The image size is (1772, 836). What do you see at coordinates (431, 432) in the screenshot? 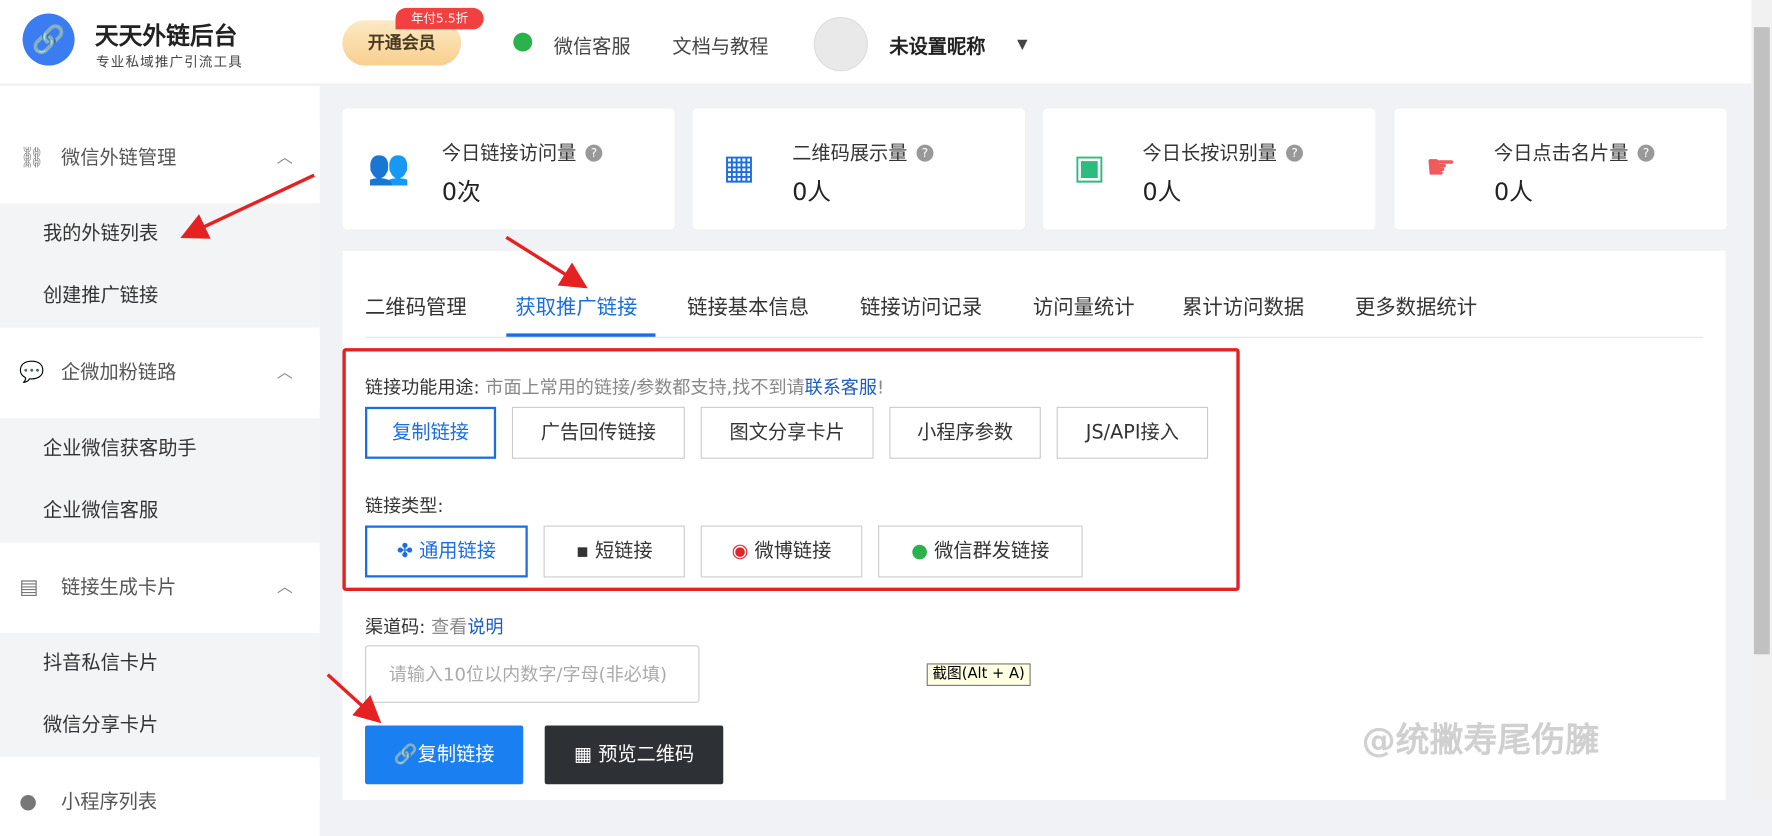
I see `purpose-copy-link: 复制链接` at bounding box center [431, 432].